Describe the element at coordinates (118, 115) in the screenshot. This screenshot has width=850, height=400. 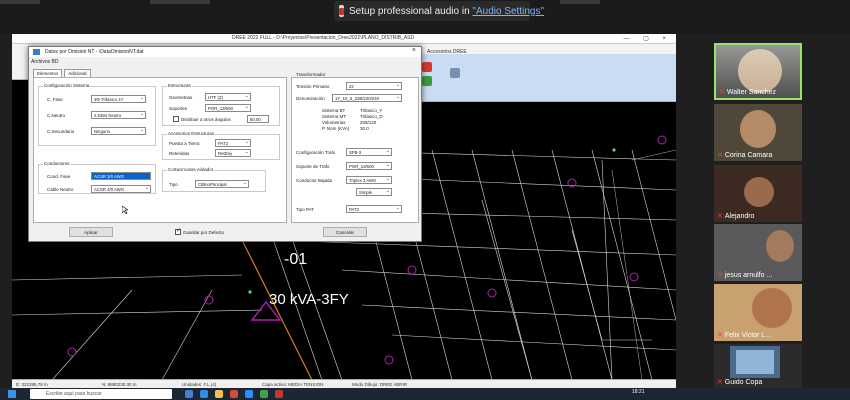
I see `c-neutro-select: 2.5384 Neutro` at that location.